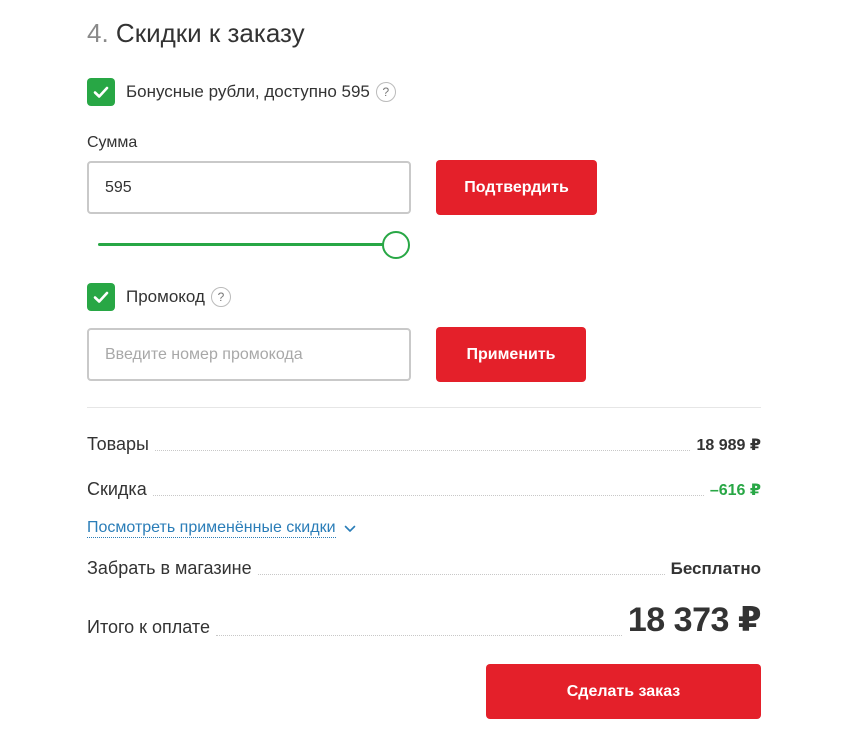  Describe the element at coordinates (728, 445) in the screenshot. I see `goods-value: 18 989 ₽` at that location.